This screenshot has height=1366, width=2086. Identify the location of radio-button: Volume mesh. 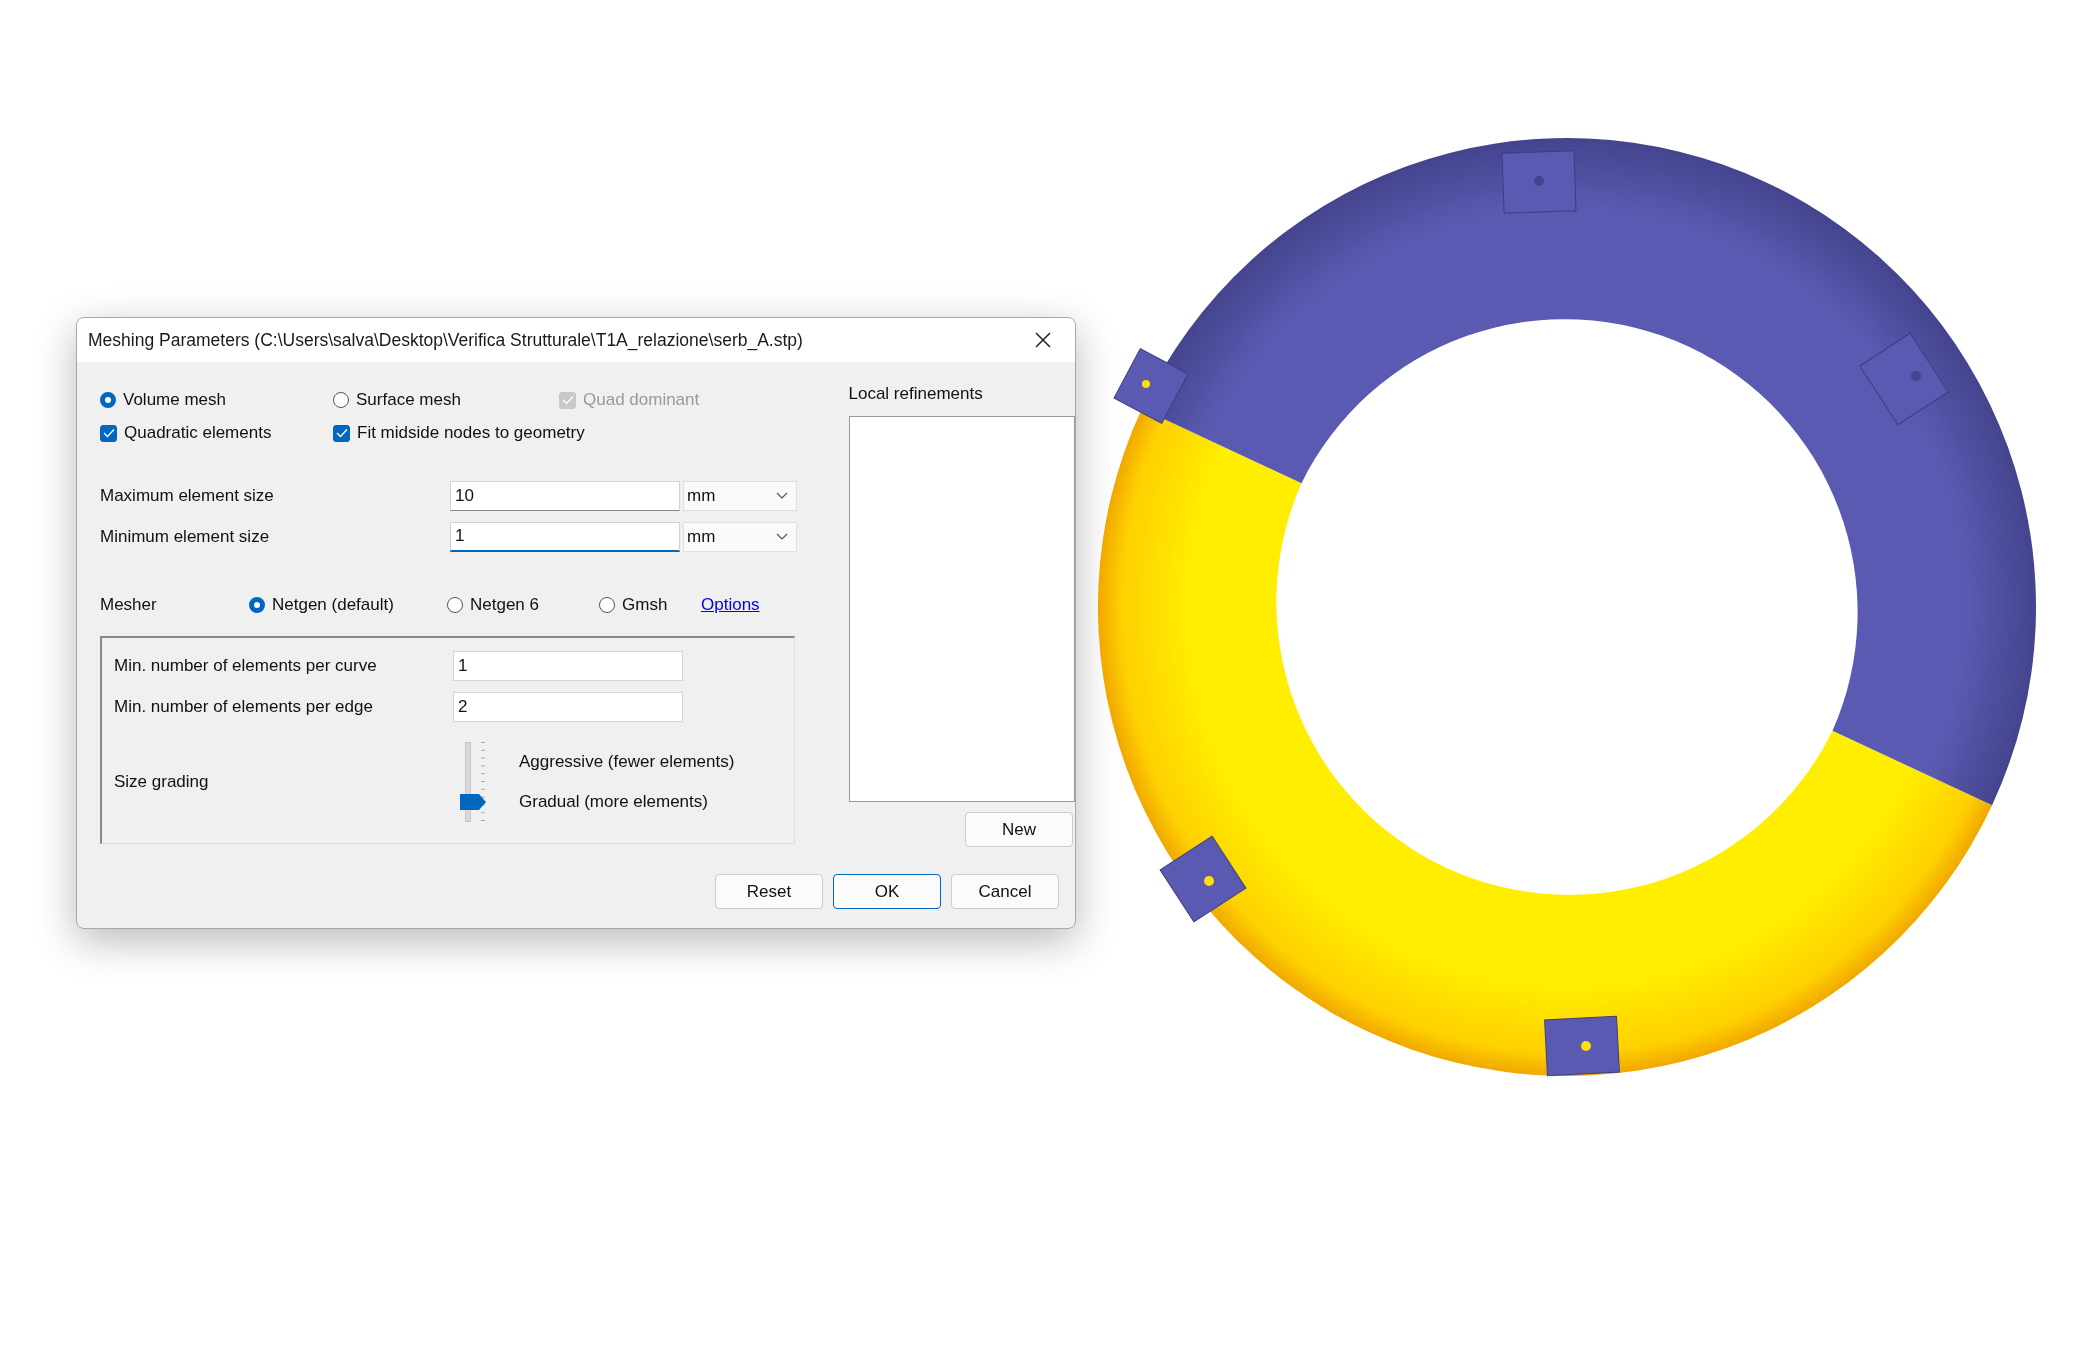
(216, 400).